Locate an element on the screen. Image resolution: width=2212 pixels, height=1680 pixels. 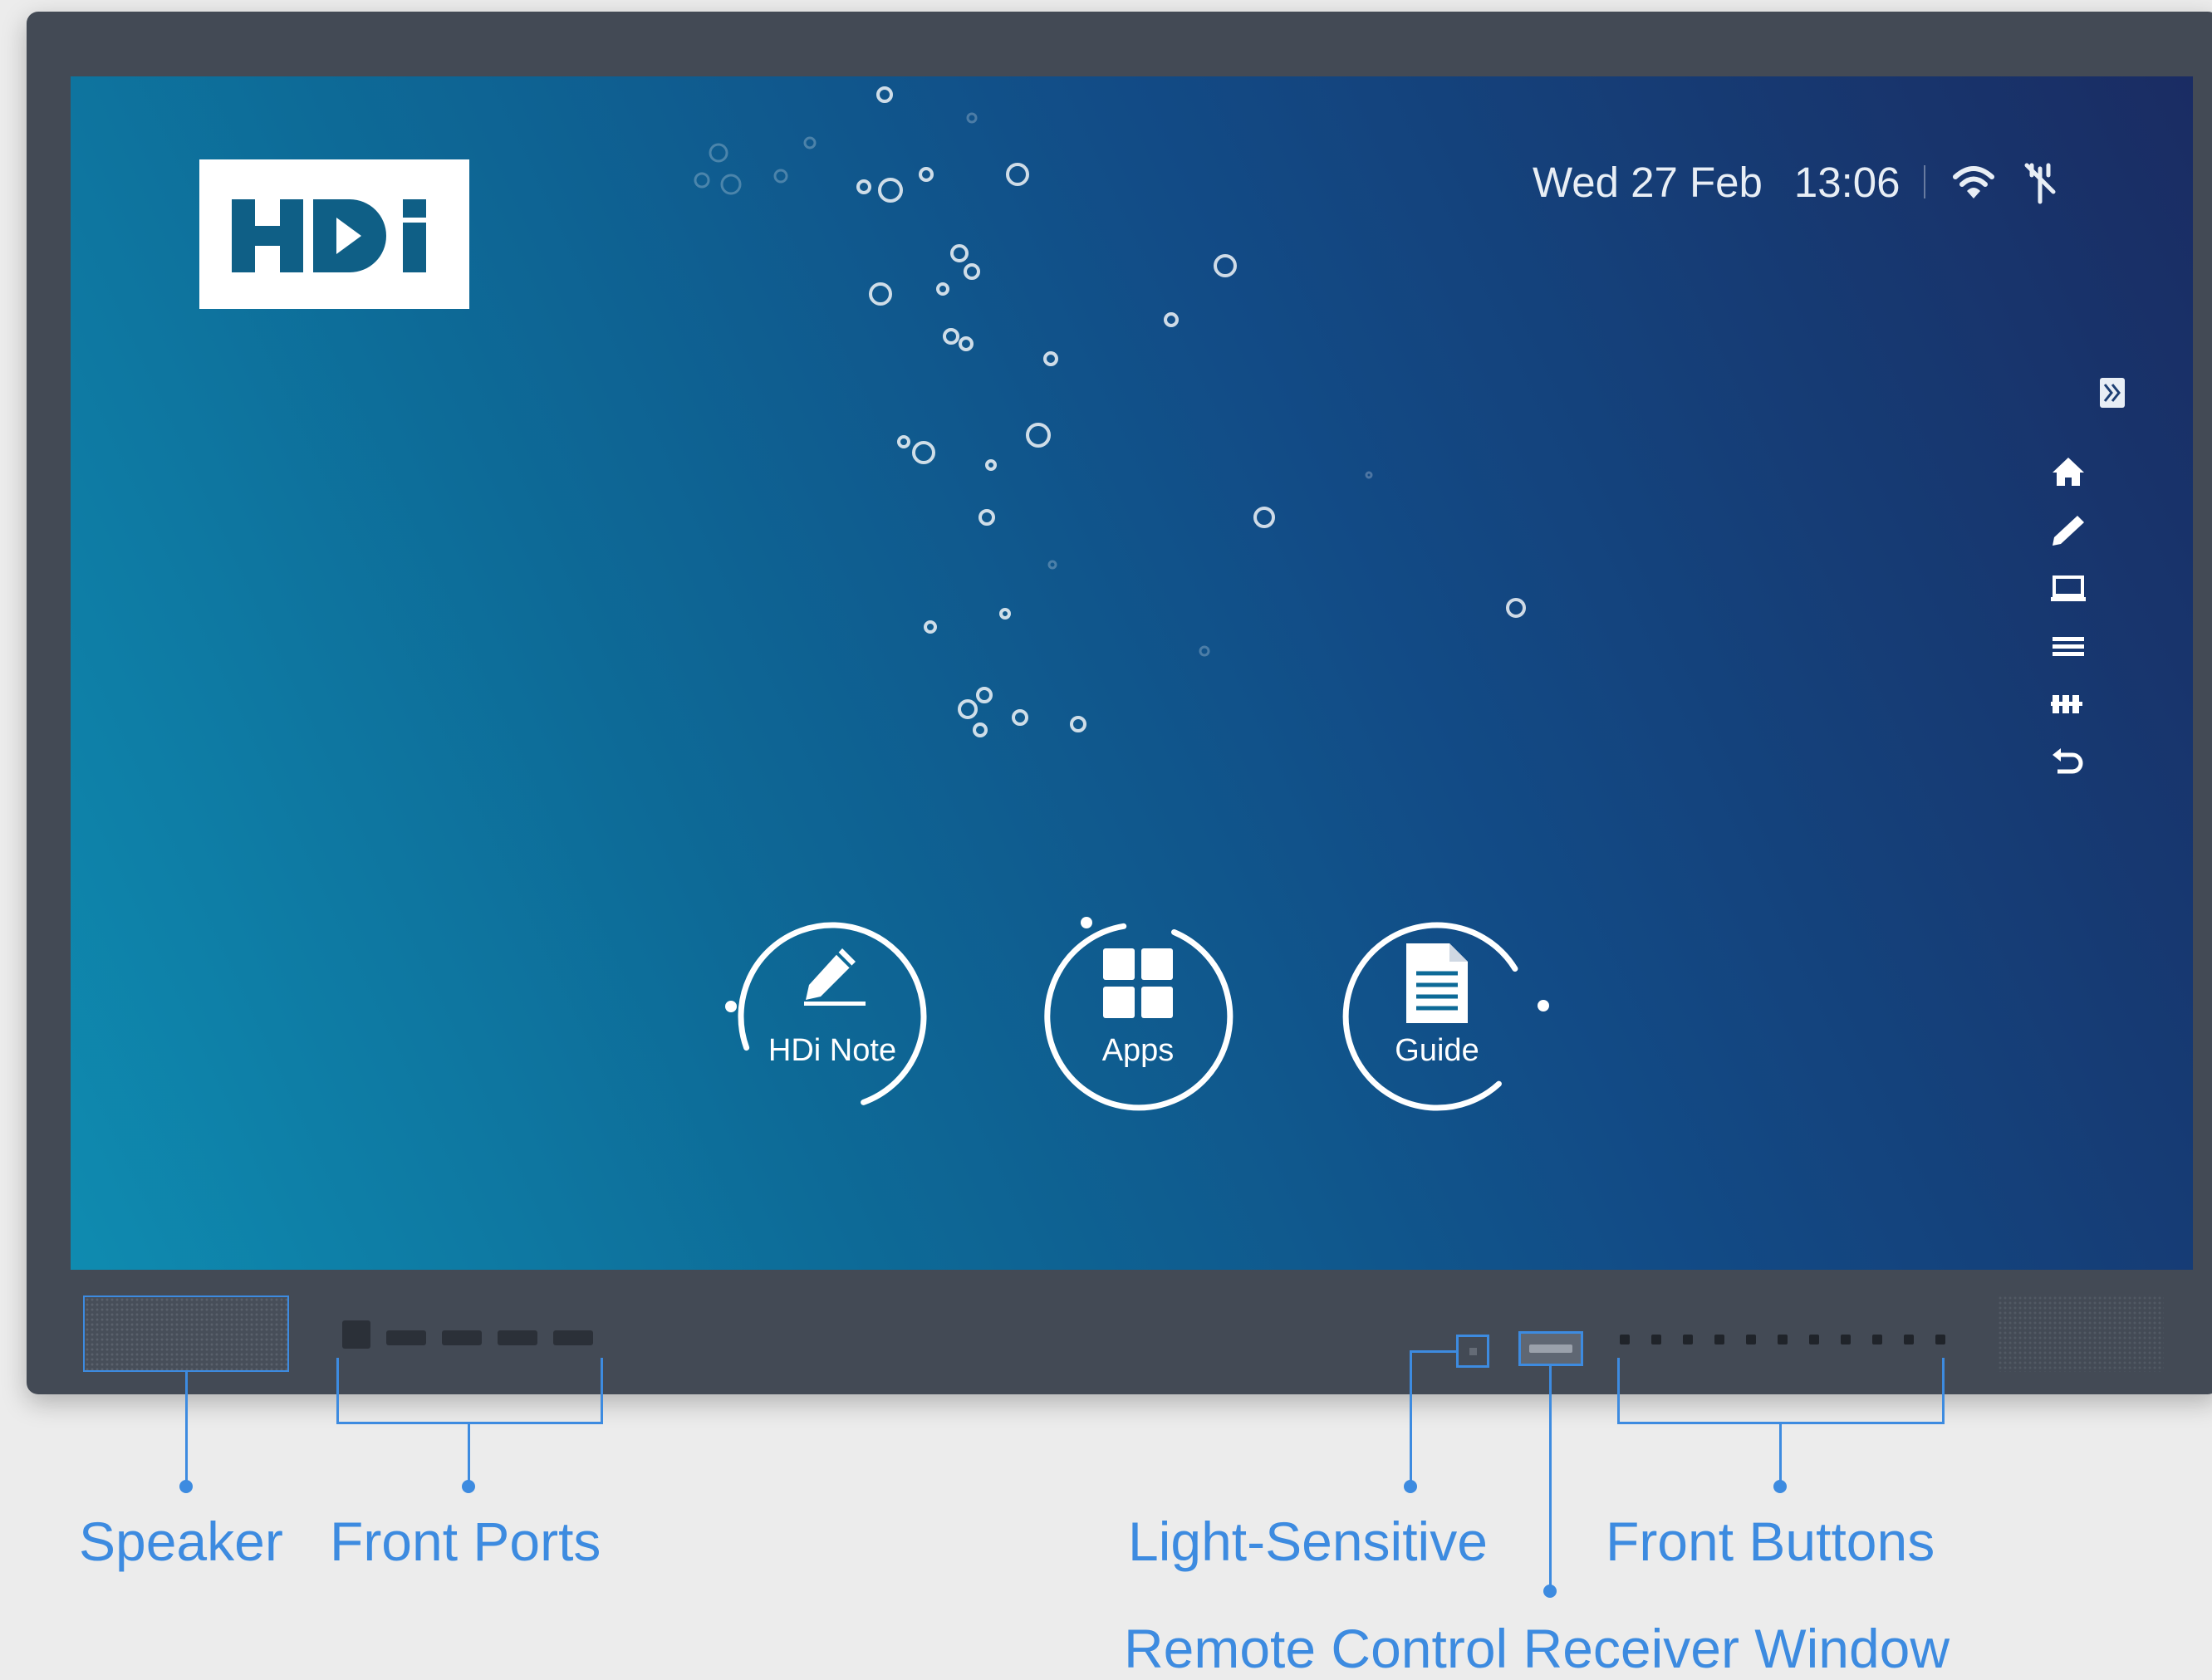
buttons-callout-label: Front Buttons is located at coordinates (1770, 1541).